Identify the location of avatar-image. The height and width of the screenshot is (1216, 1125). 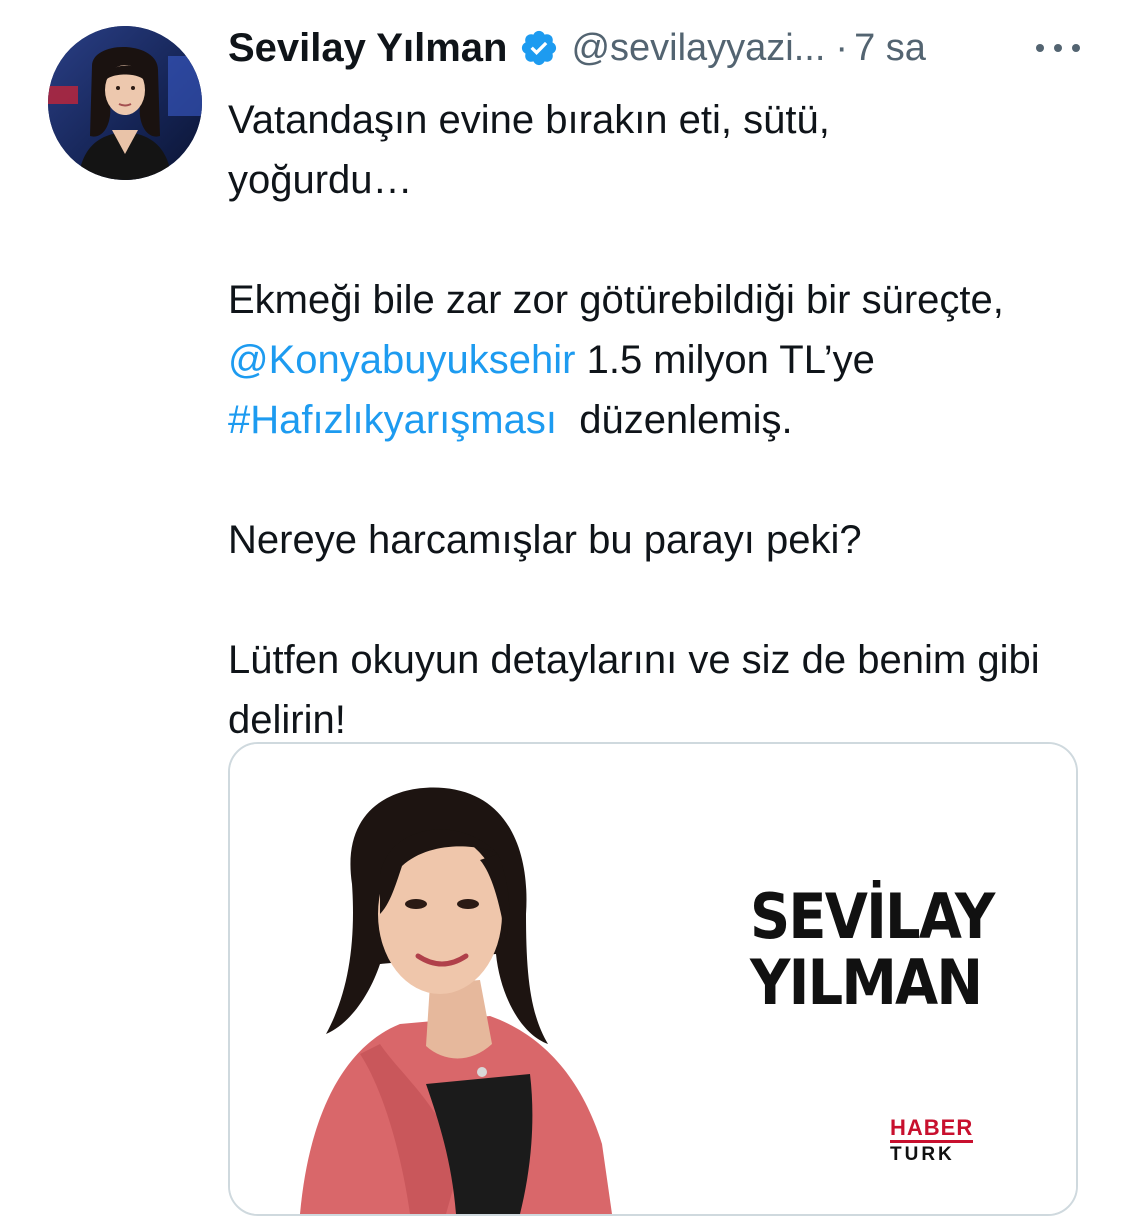
(125, 103).